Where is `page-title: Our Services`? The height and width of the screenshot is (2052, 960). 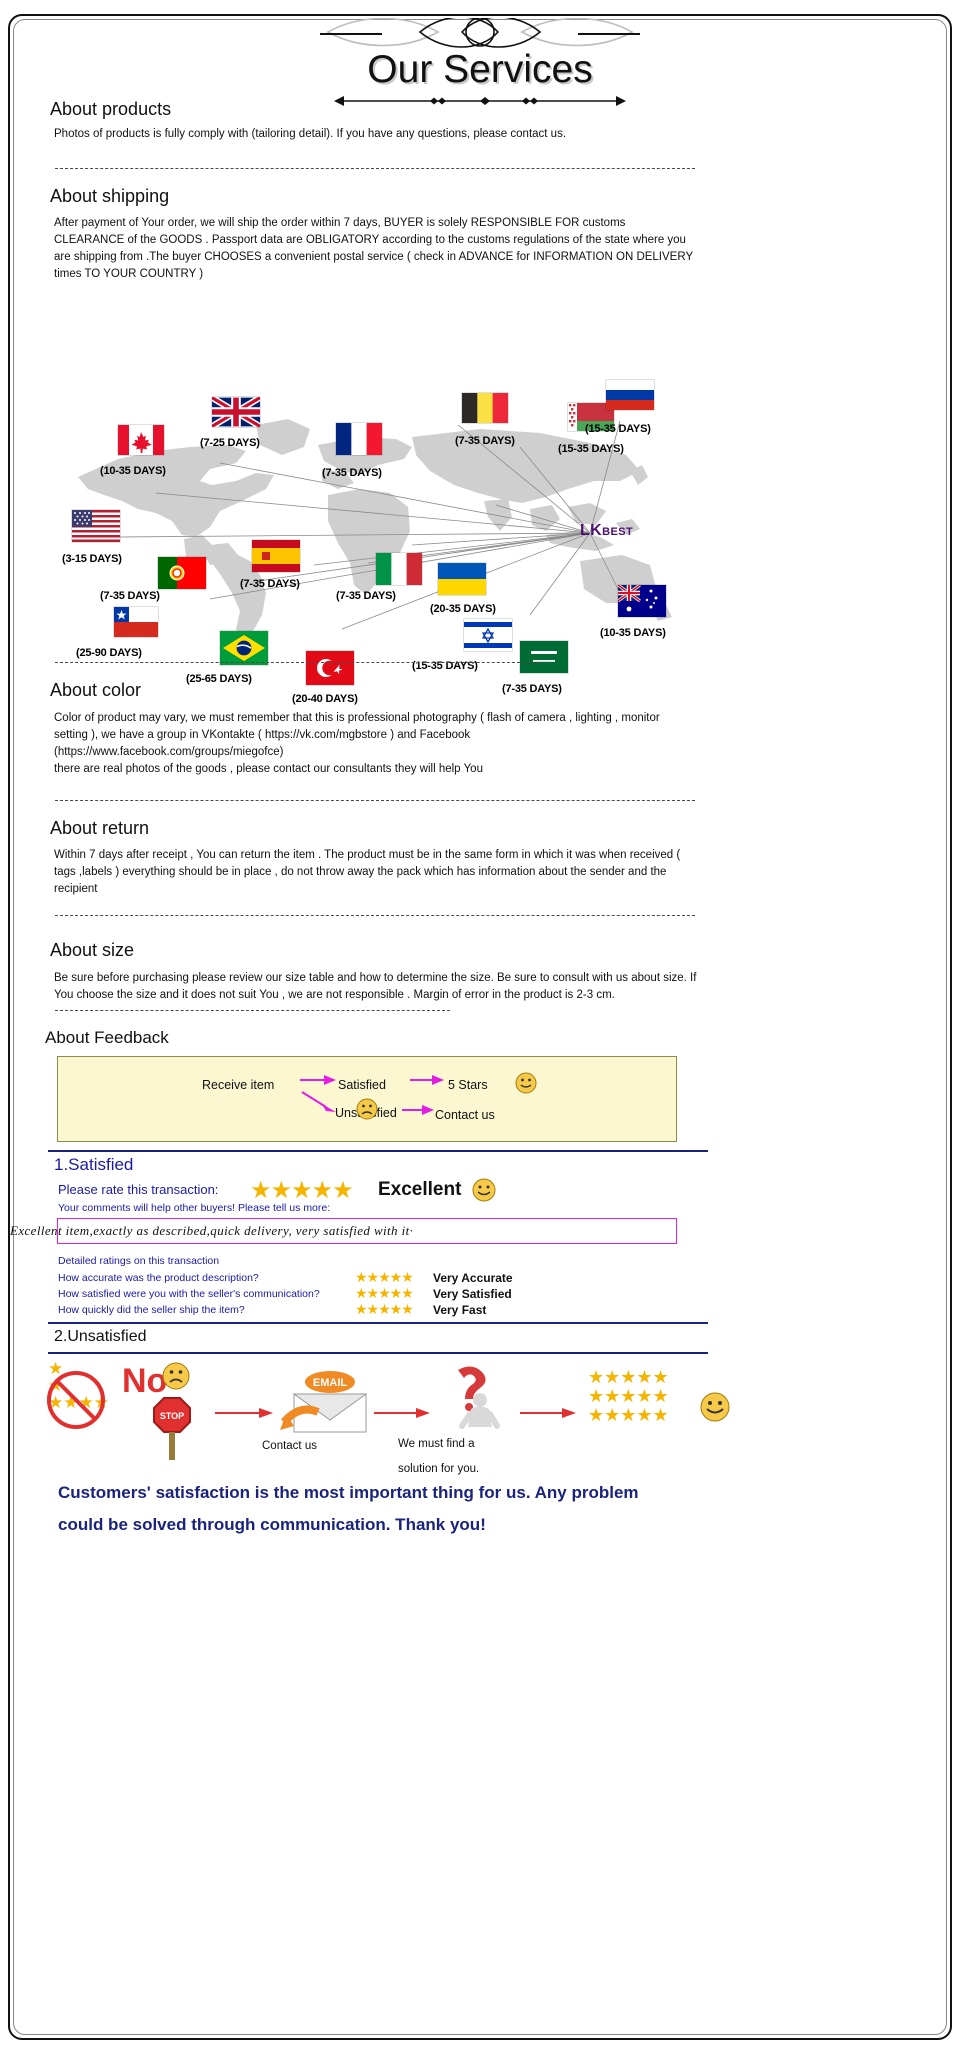
page-title: Our Services is located at coordinates (480, 69).